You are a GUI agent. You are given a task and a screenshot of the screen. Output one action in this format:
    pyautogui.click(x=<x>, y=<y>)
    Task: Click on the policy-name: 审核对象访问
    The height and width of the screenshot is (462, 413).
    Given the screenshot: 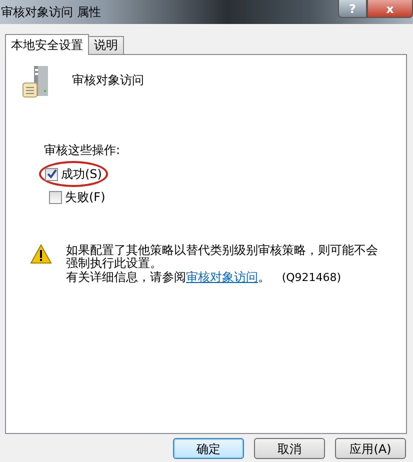 What is the action you would take?
    pyautogui.click(x=108, y=80)
    